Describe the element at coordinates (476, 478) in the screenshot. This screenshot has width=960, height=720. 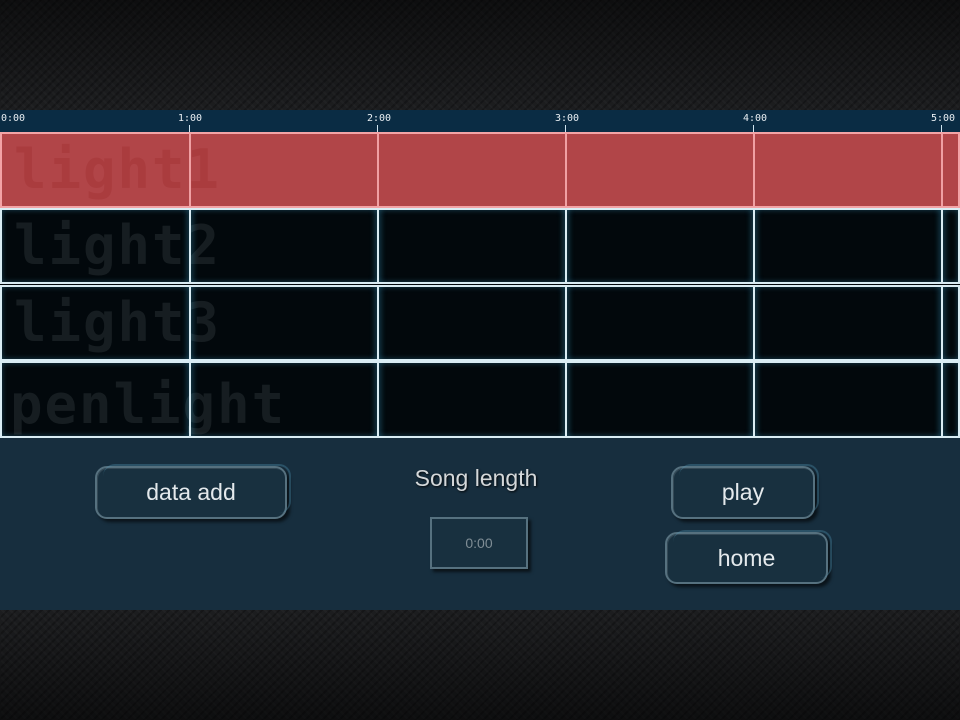
I see `song-length-label: Song length` at that location.